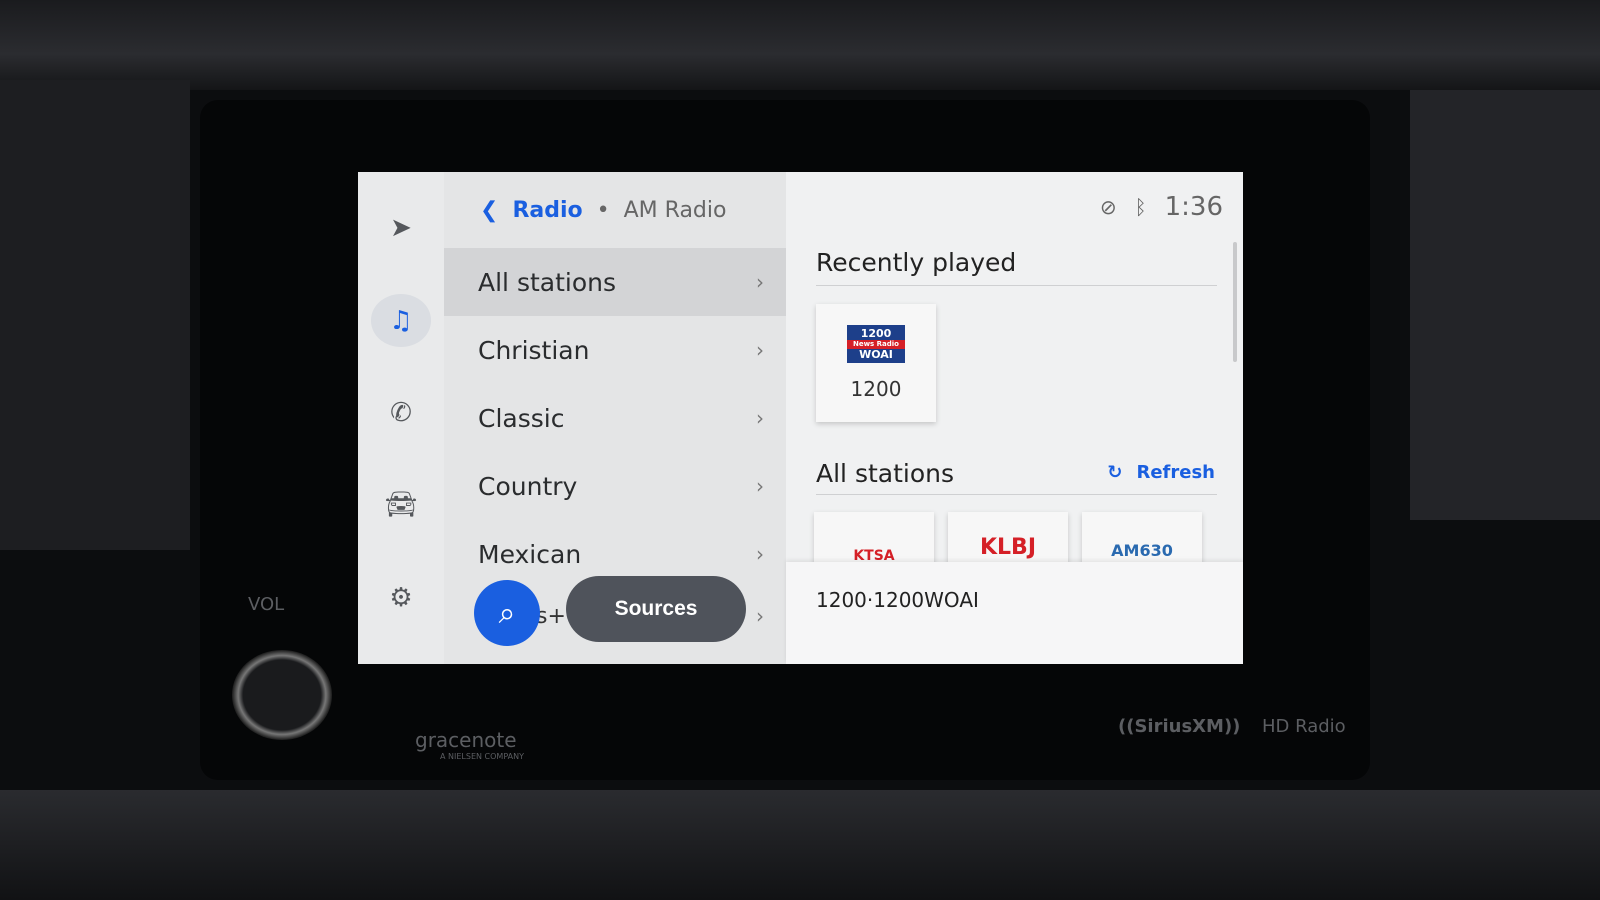 The height and width of the screenshot is (900, 1600). What do you see at coordinates (656, 609) in the screenshot?
I see `sources-button: Sources` at bounding box center [656, 609].